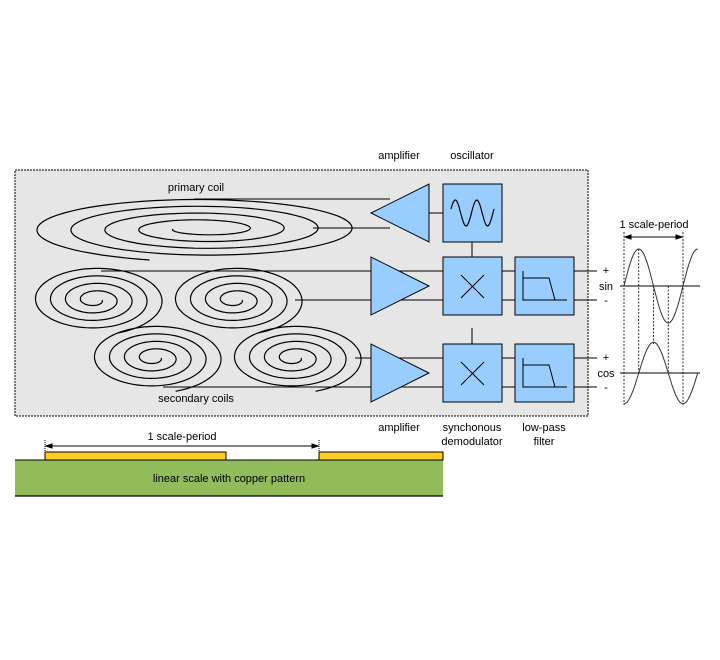 Image resolution: width=720 pixels, height=660 pixels. Describe the element at coordinates (606, 287) in the screenshot. I see `sin-label: sin` at that location.